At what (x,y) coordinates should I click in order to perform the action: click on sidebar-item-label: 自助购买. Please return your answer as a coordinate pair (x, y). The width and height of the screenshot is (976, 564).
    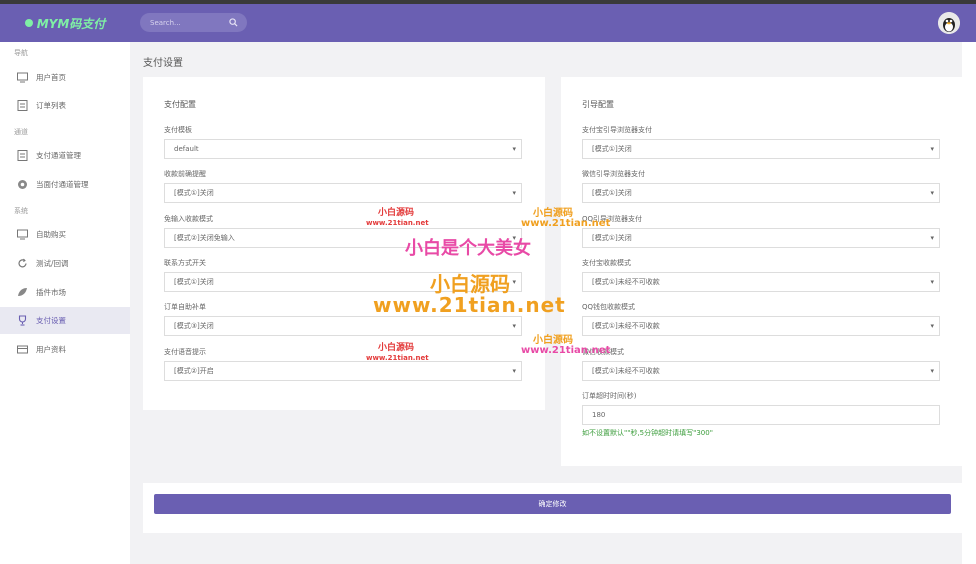
    Looking at the image, I should click on (51, 234).